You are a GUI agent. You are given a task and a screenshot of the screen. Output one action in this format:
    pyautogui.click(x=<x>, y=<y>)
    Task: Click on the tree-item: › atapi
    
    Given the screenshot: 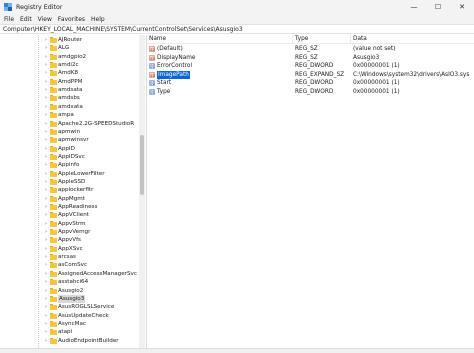 What is the action you would take?
    pyautogui.click(x=70, y=332)
    